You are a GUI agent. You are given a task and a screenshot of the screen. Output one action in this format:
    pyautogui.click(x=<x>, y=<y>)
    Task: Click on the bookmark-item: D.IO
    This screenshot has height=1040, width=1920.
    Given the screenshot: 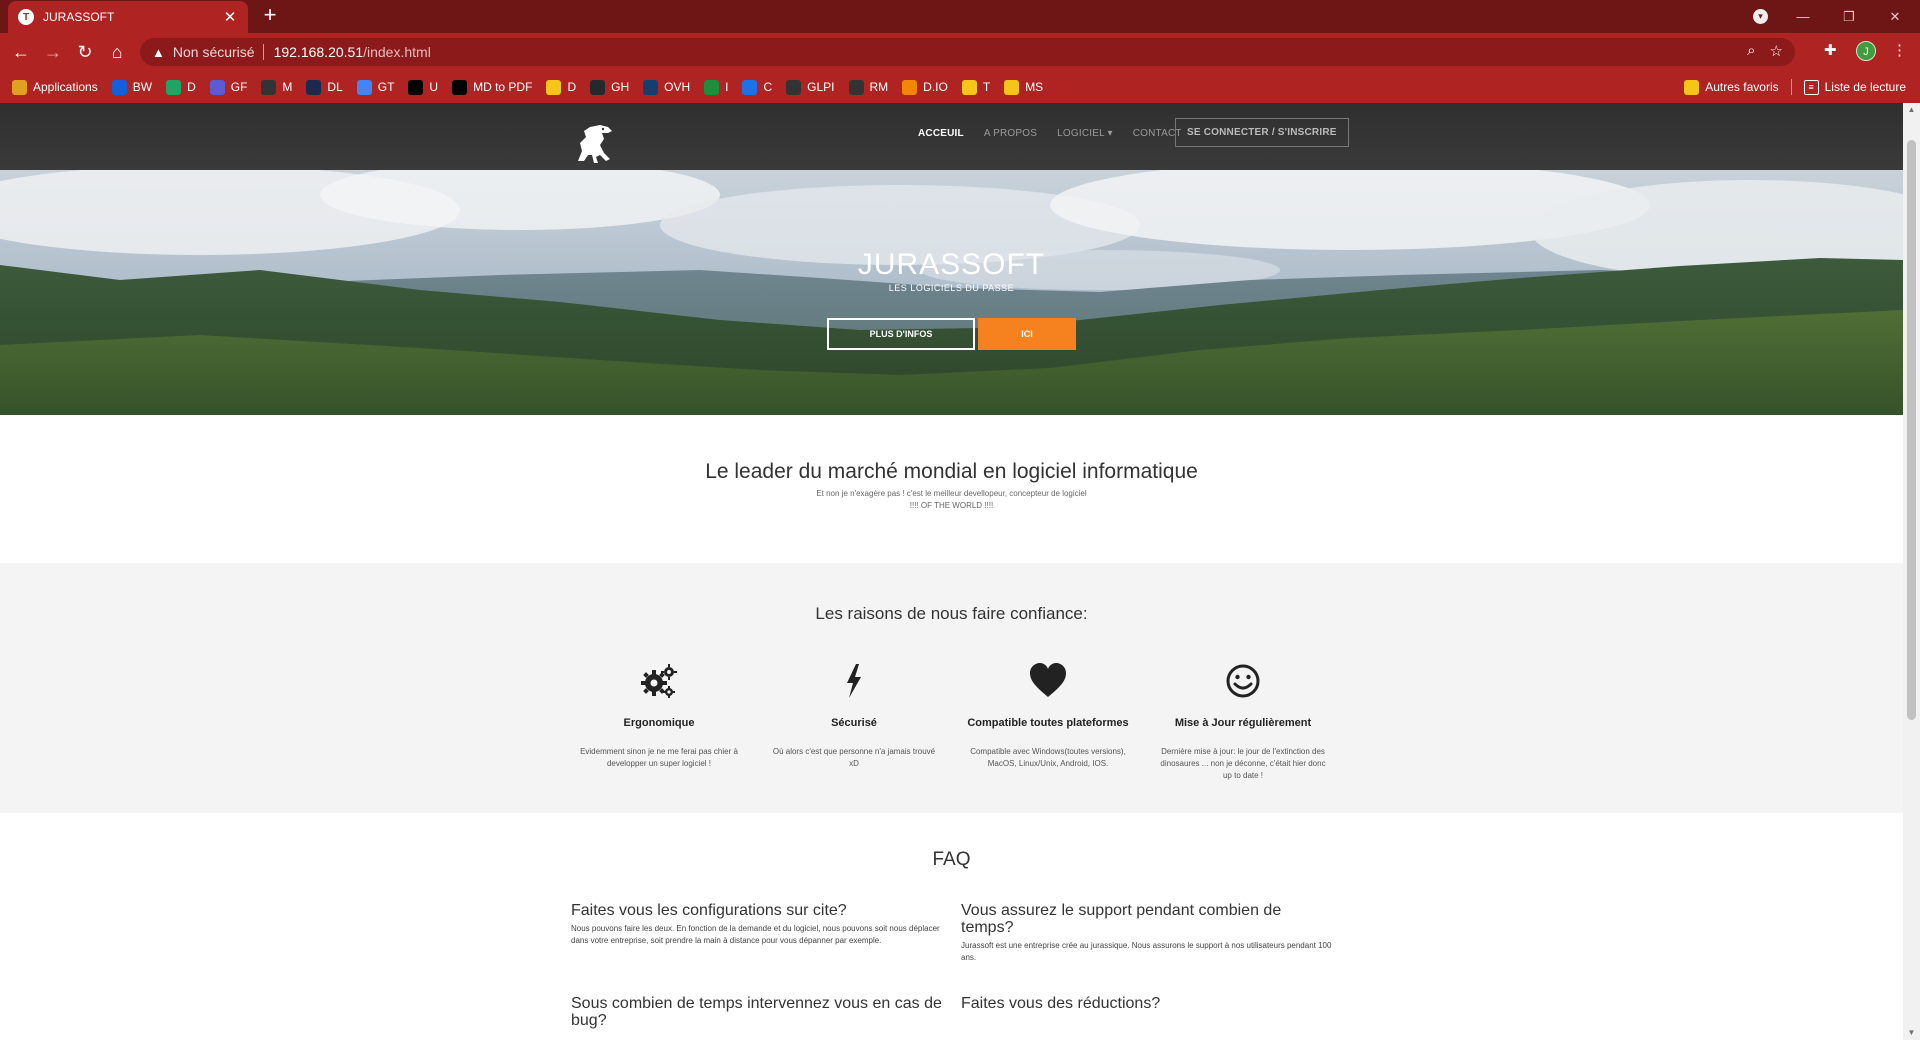 What is the action you would take?
    pyautogui.click(x=925, y=87)
    